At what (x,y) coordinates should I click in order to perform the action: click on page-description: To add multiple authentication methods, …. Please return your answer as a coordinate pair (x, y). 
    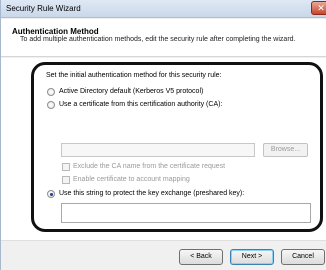
    Looking at the image, I should click on (158, 39).